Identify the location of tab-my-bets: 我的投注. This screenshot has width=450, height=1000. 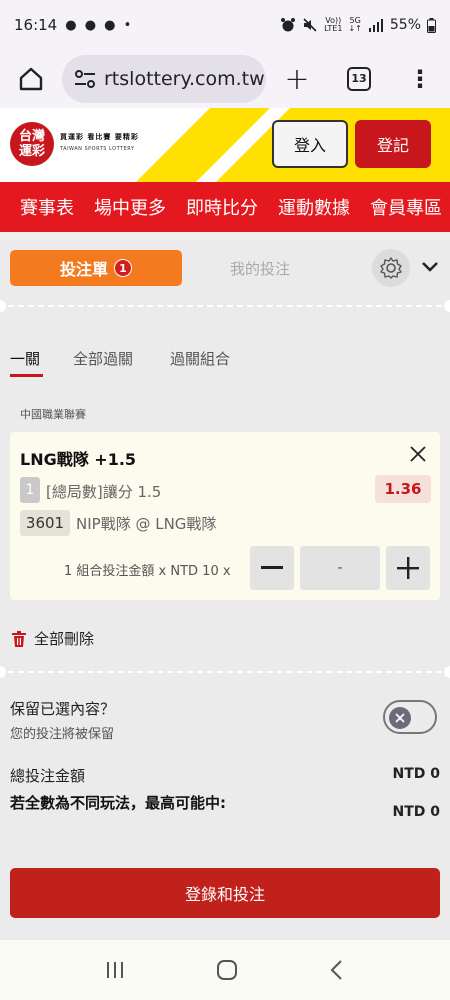
(260, 268).